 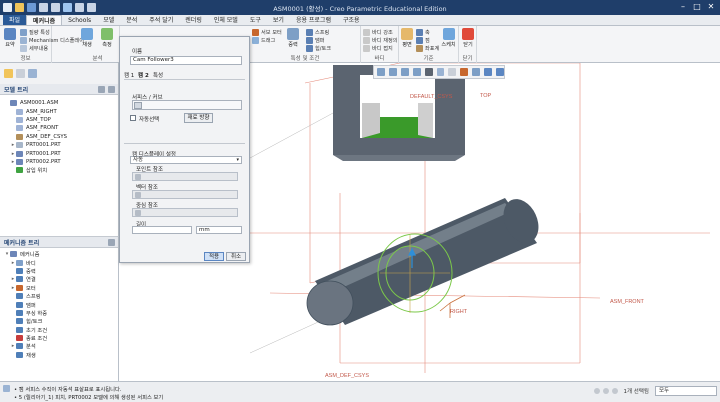 What do you see at coordinates (111, 89) in the screenshot?
I see `tree-settings-icon` at bounding box center [111, 89].